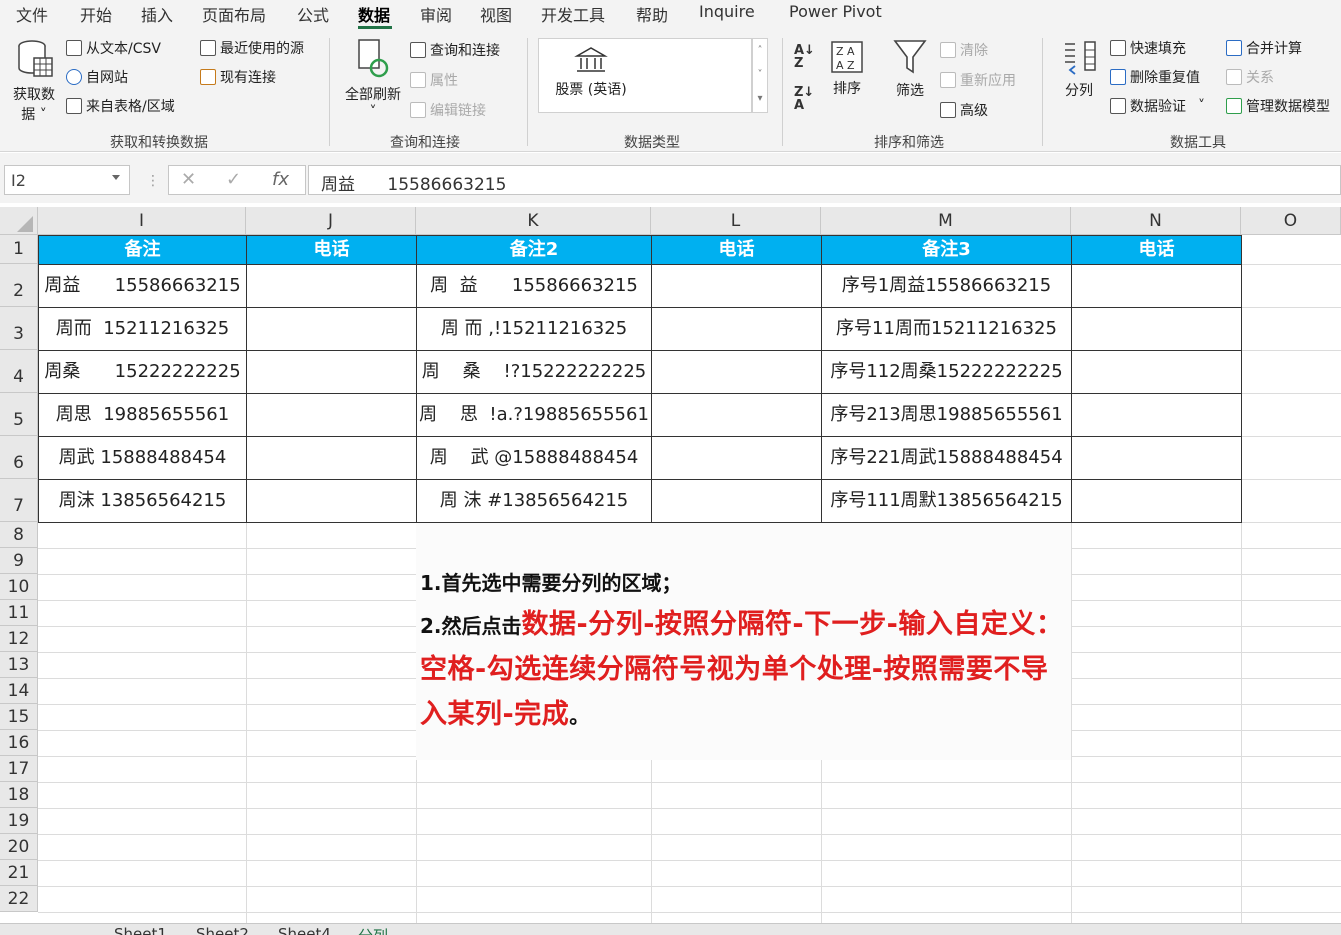  What do you see at coordinates (978, 80) in the screenshot?
I see `reapply-button: 重新应用` at bounding box center [978, 80].